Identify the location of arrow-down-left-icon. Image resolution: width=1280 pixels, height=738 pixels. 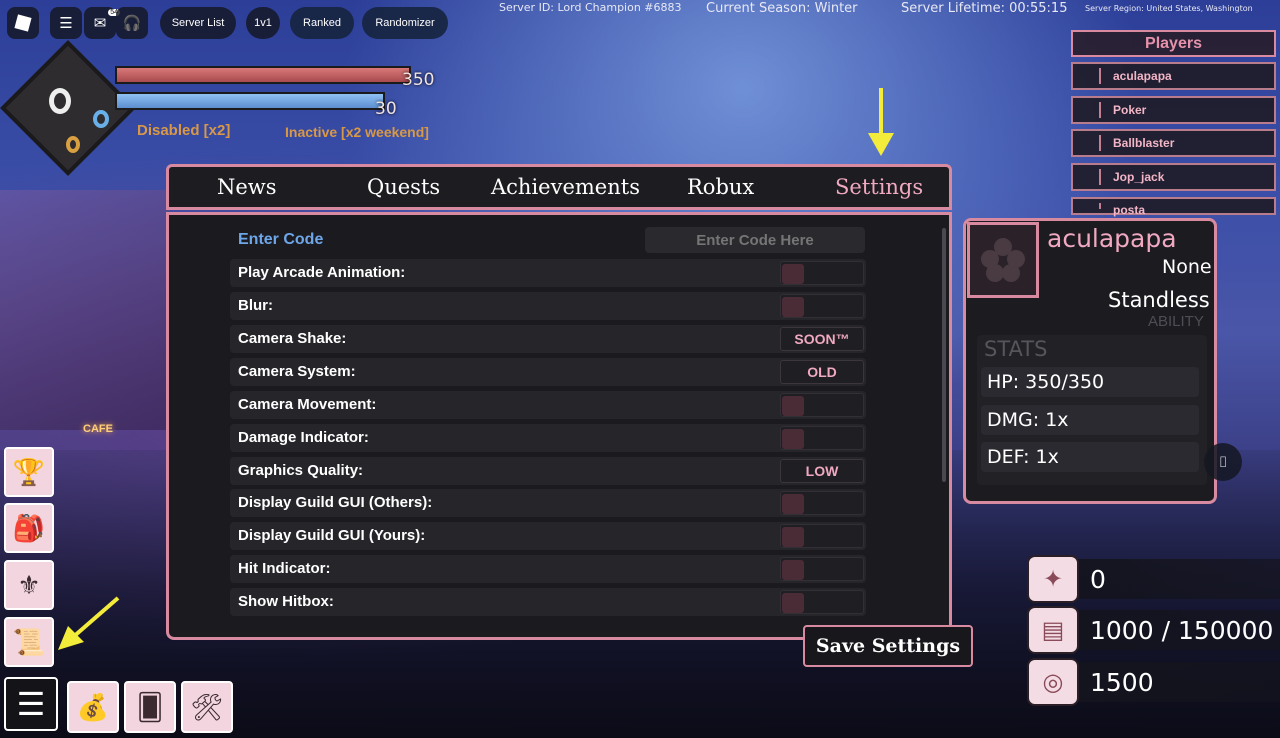
(89, 623).